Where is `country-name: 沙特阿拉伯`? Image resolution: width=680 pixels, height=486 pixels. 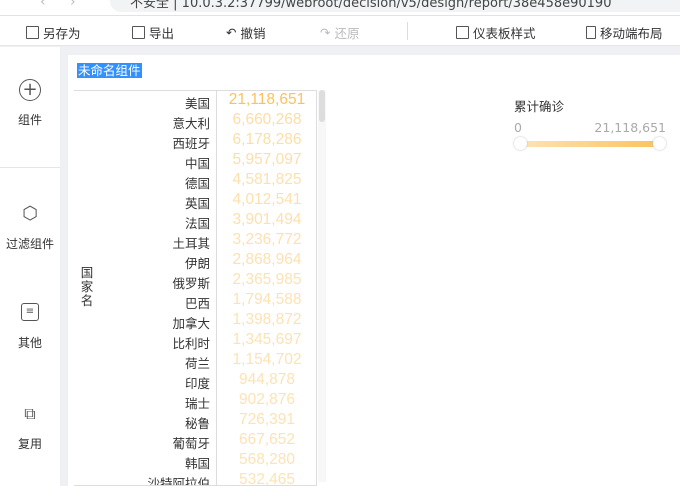
country-name: 沙特阿拉伯 is located at coordinates (178, 481).